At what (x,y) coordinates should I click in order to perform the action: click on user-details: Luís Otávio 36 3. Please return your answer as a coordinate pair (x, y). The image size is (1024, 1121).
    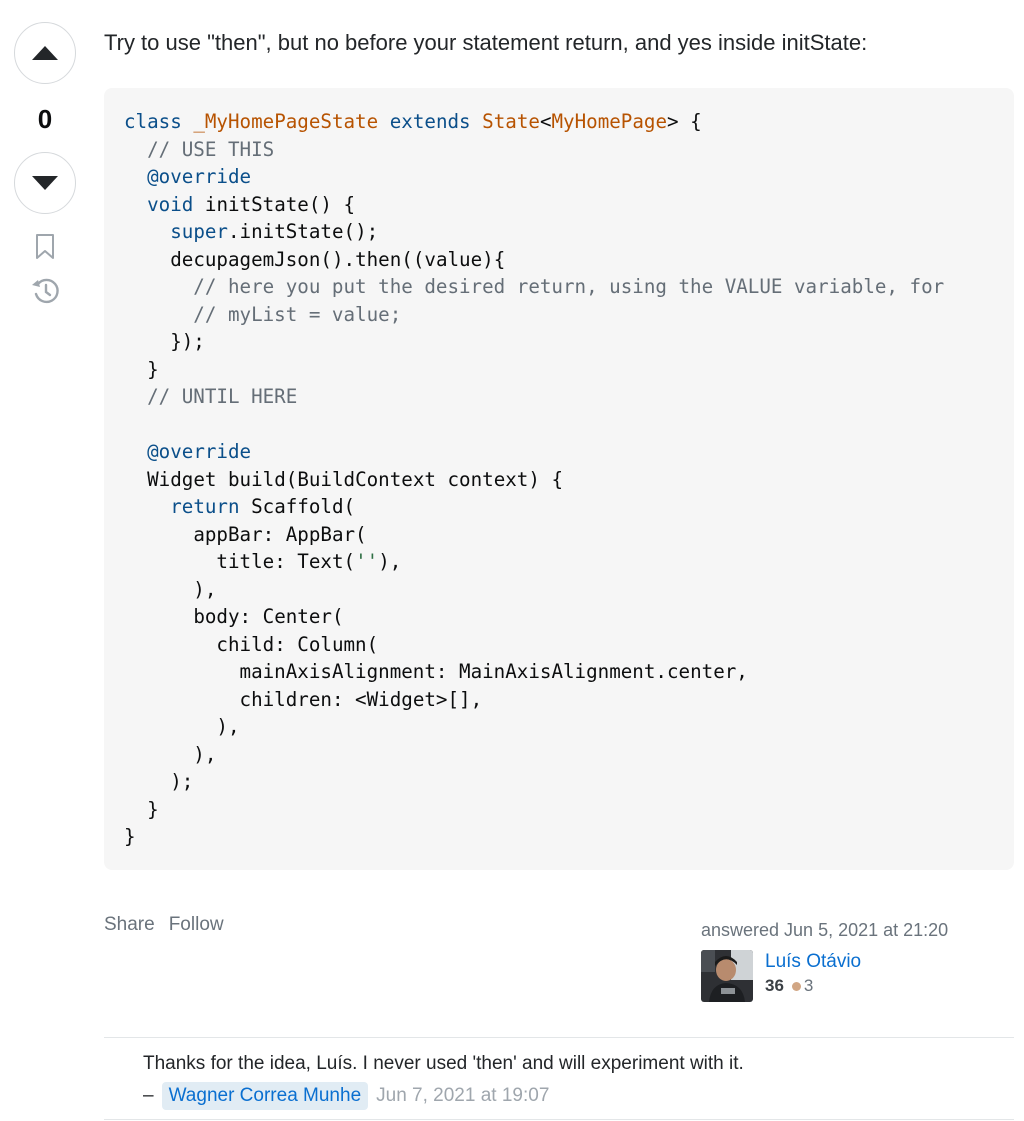
    Looking at the image, I should click on (813, 976).